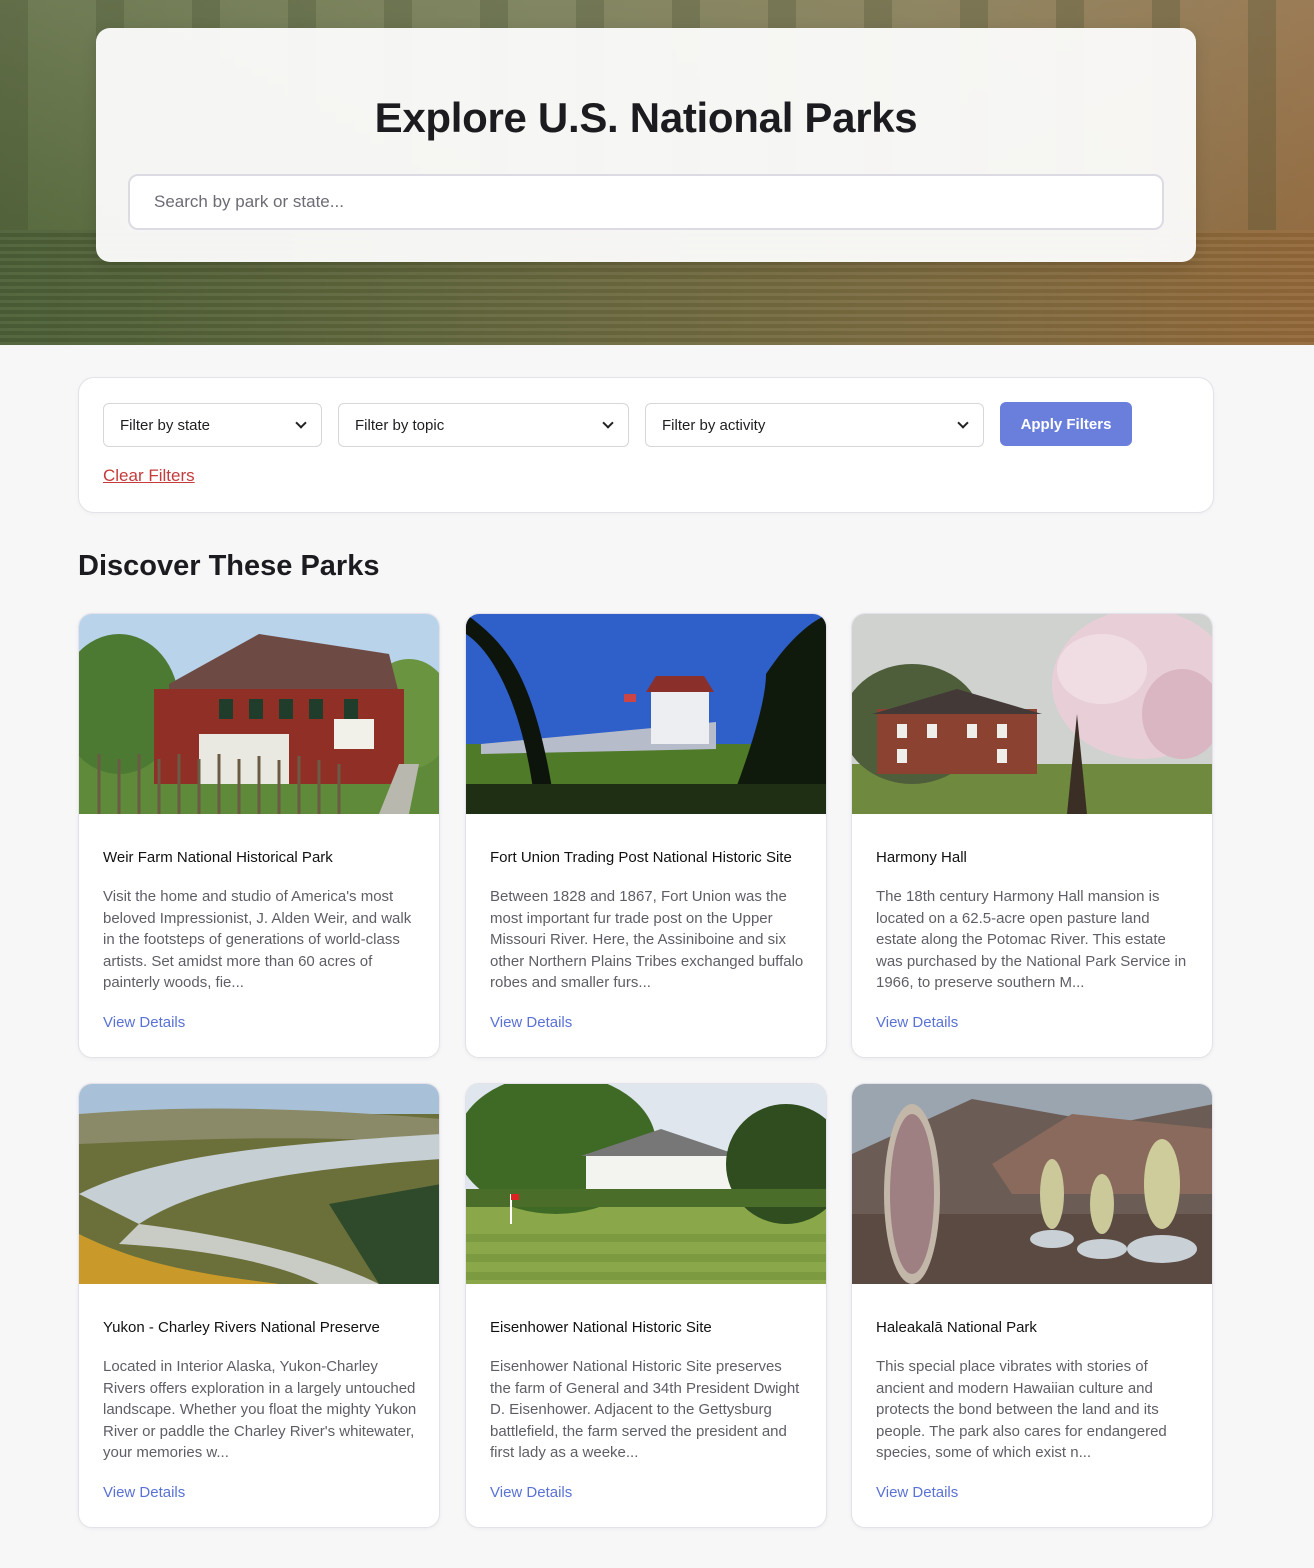 This screenshot has height=1568, width=1314. I want to click on section-title: Discover These Parks, so click(229, 566).